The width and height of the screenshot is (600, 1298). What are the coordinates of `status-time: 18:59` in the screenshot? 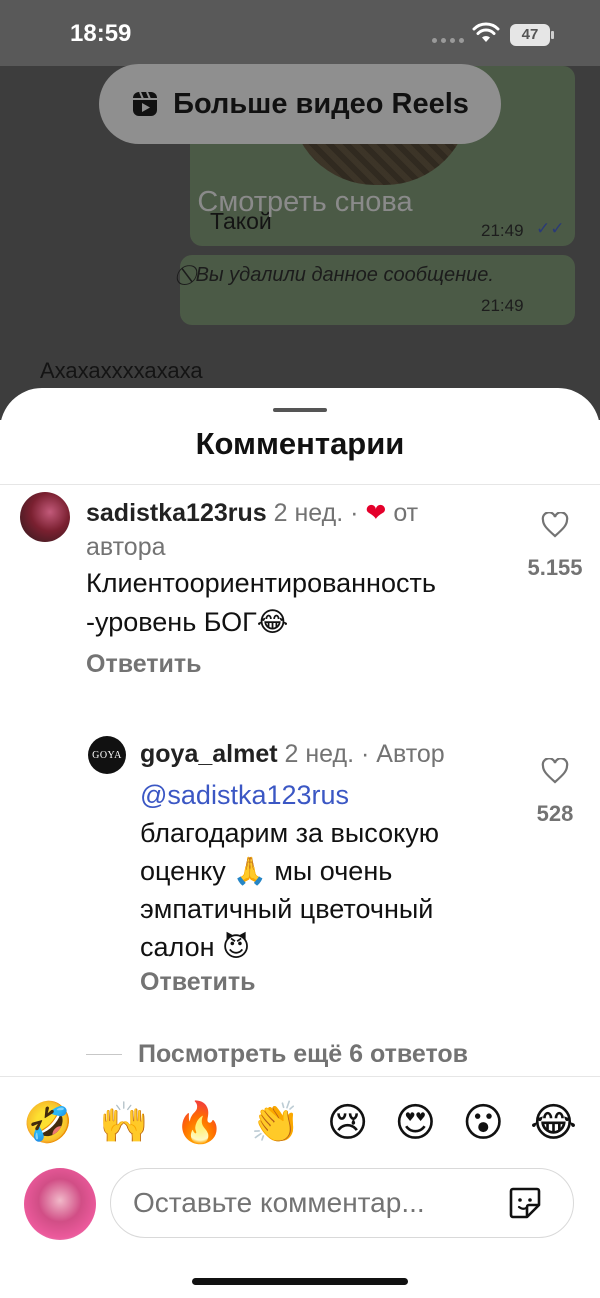 It's located at (101, 33).